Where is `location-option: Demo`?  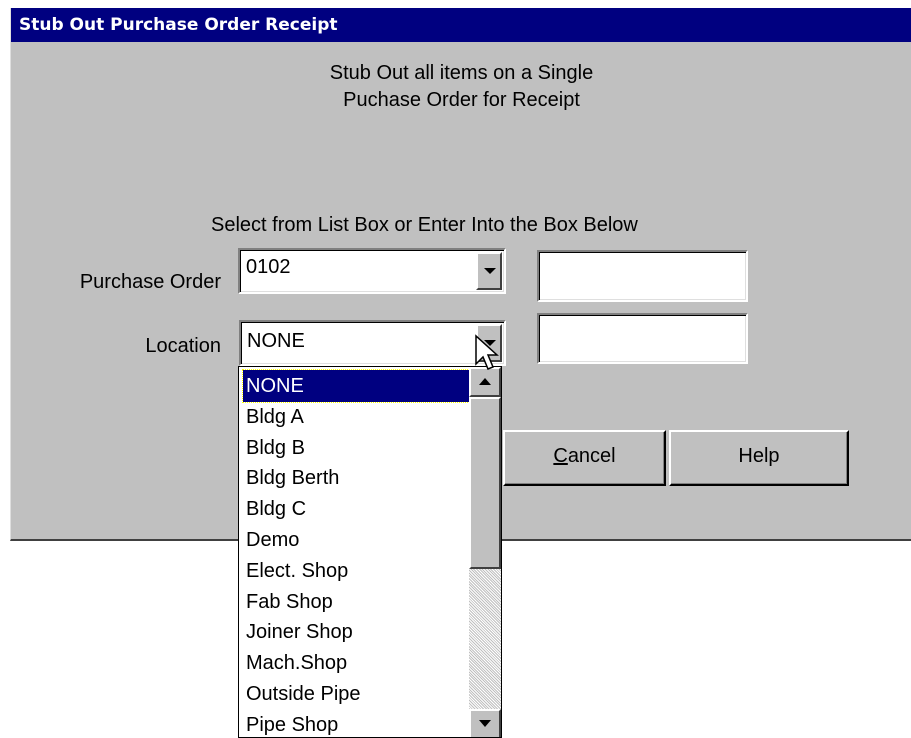 location-option: Demo is located at coordinates (356, 540).